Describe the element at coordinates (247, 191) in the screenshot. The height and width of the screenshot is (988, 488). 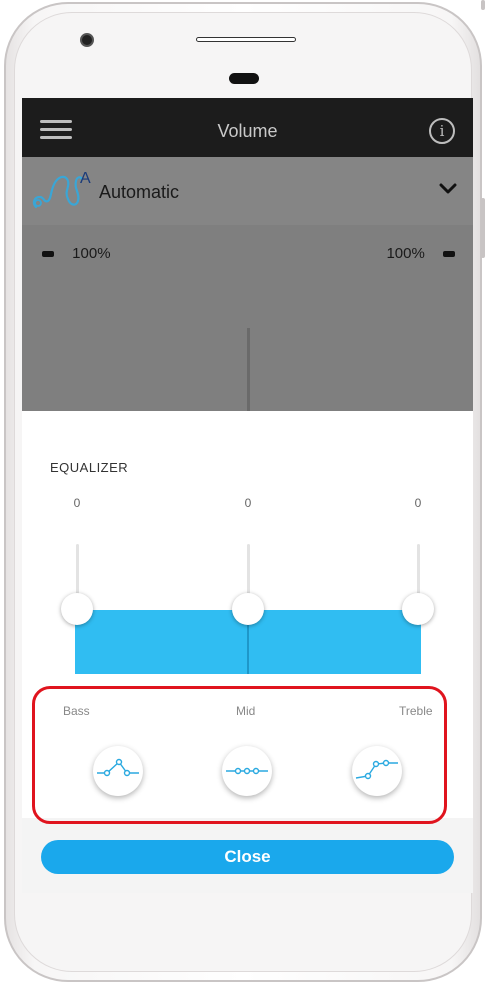
I see `program-selector: A Automatic` at that location.